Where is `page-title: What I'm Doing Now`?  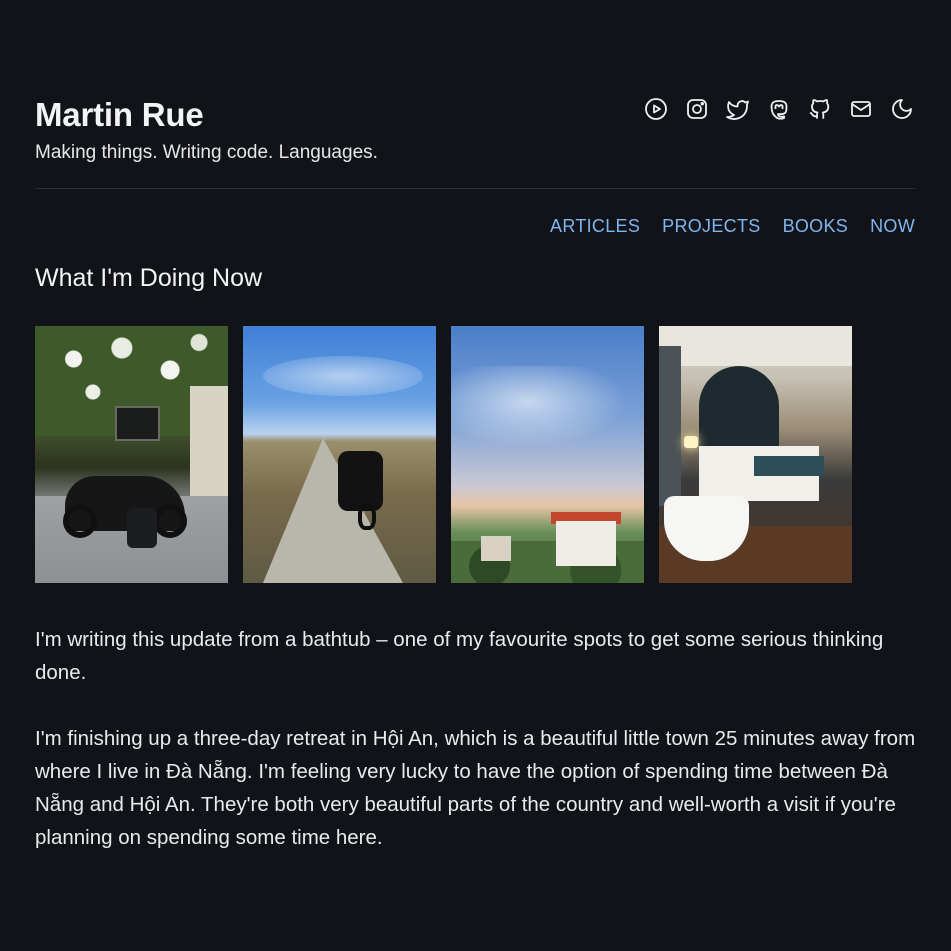 page-title: What I'm Doing Now is located at coordinates (149, 278).